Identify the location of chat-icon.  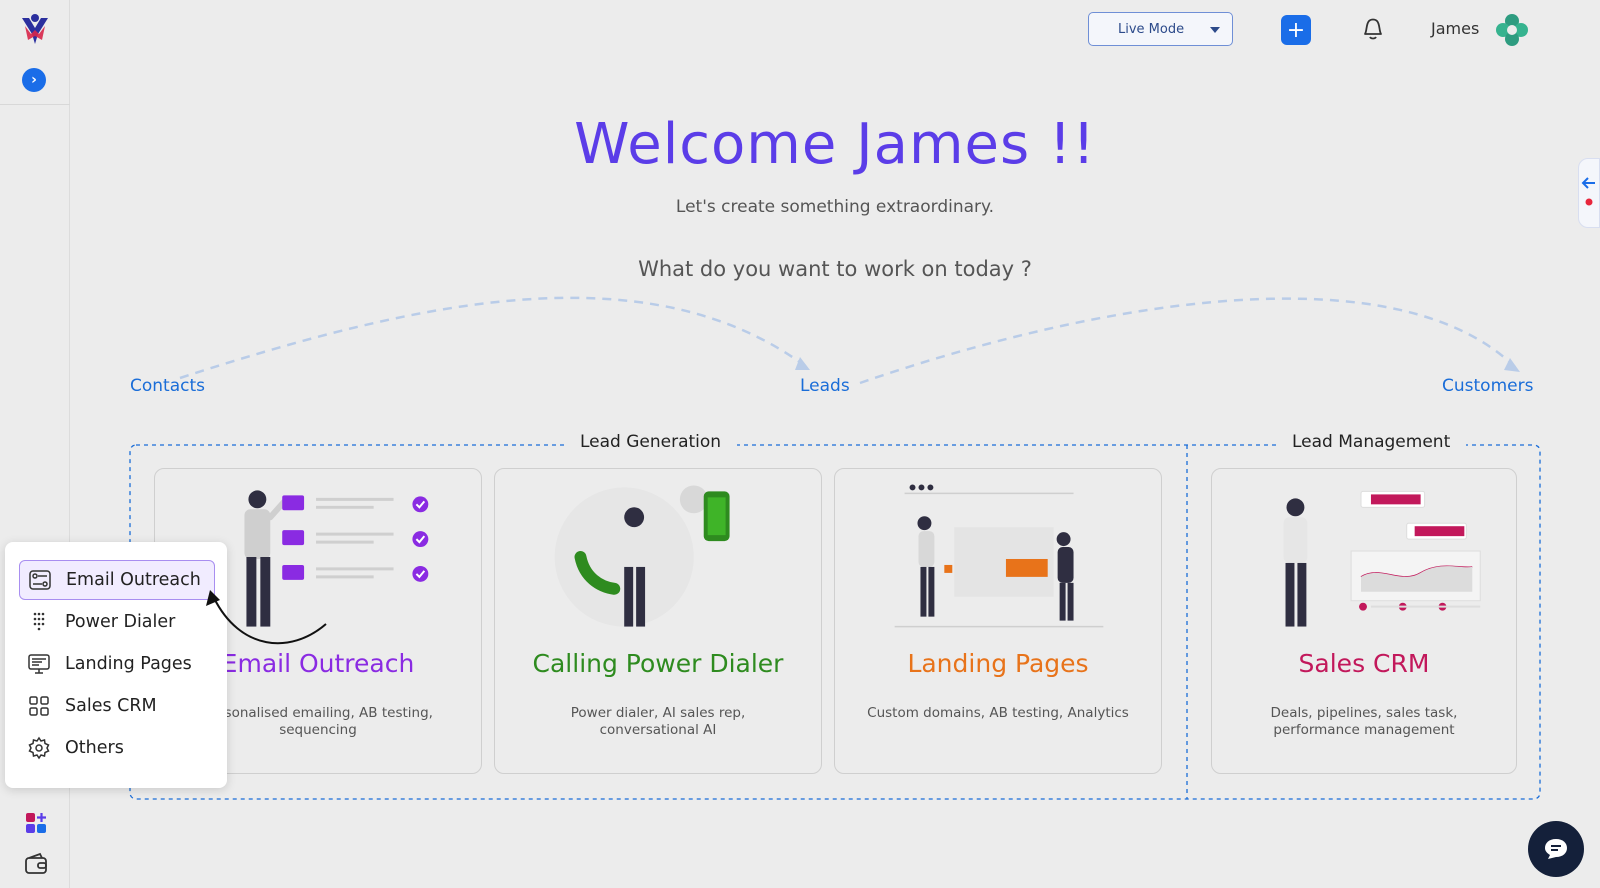
(1556, 849).